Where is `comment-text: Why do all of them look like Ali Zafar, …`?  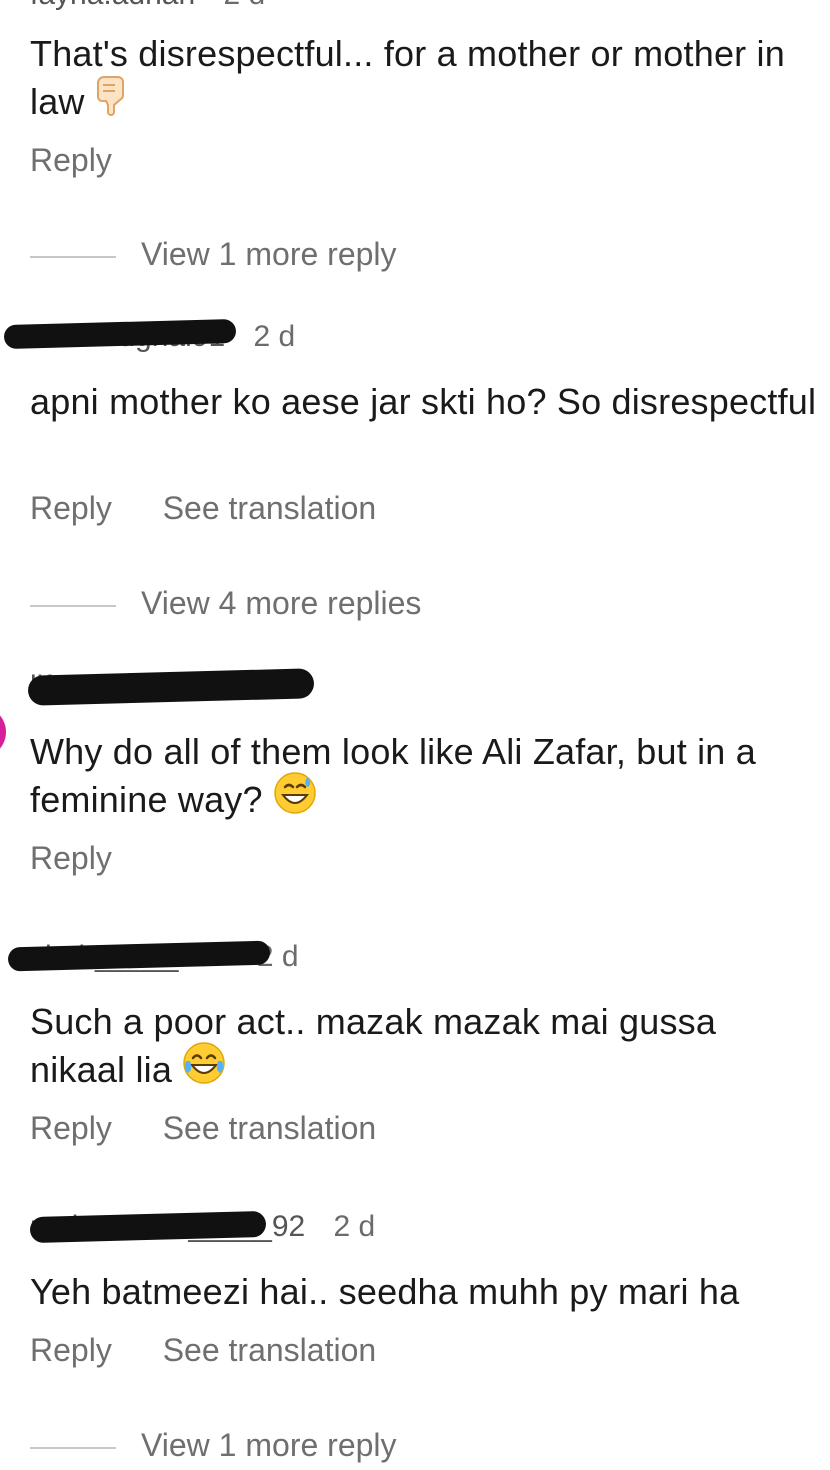 comment-text: Why do all of them look like Ali Zafar, … is located at coordinates (425, 779).